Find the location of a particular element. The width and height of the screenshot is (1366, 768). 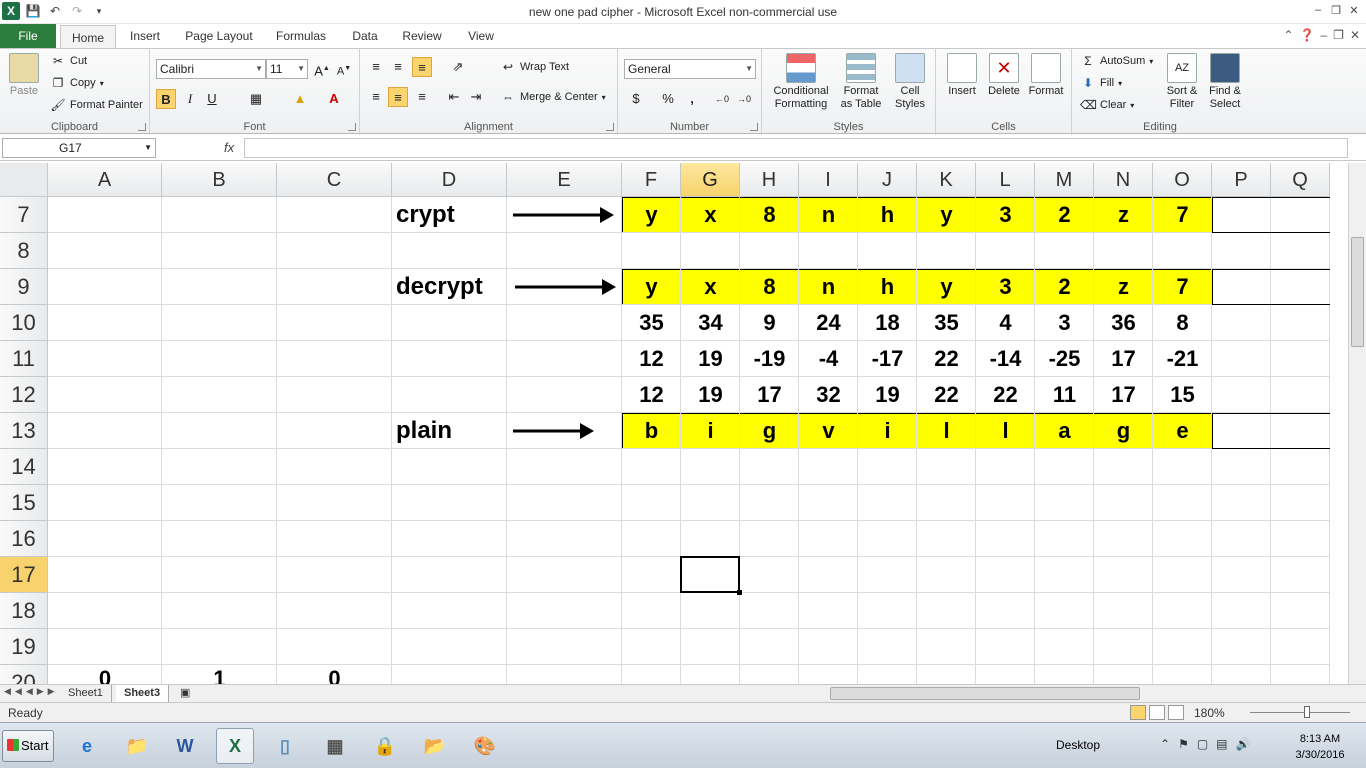

column-header-n: N is located at coordinates (1123, 180).